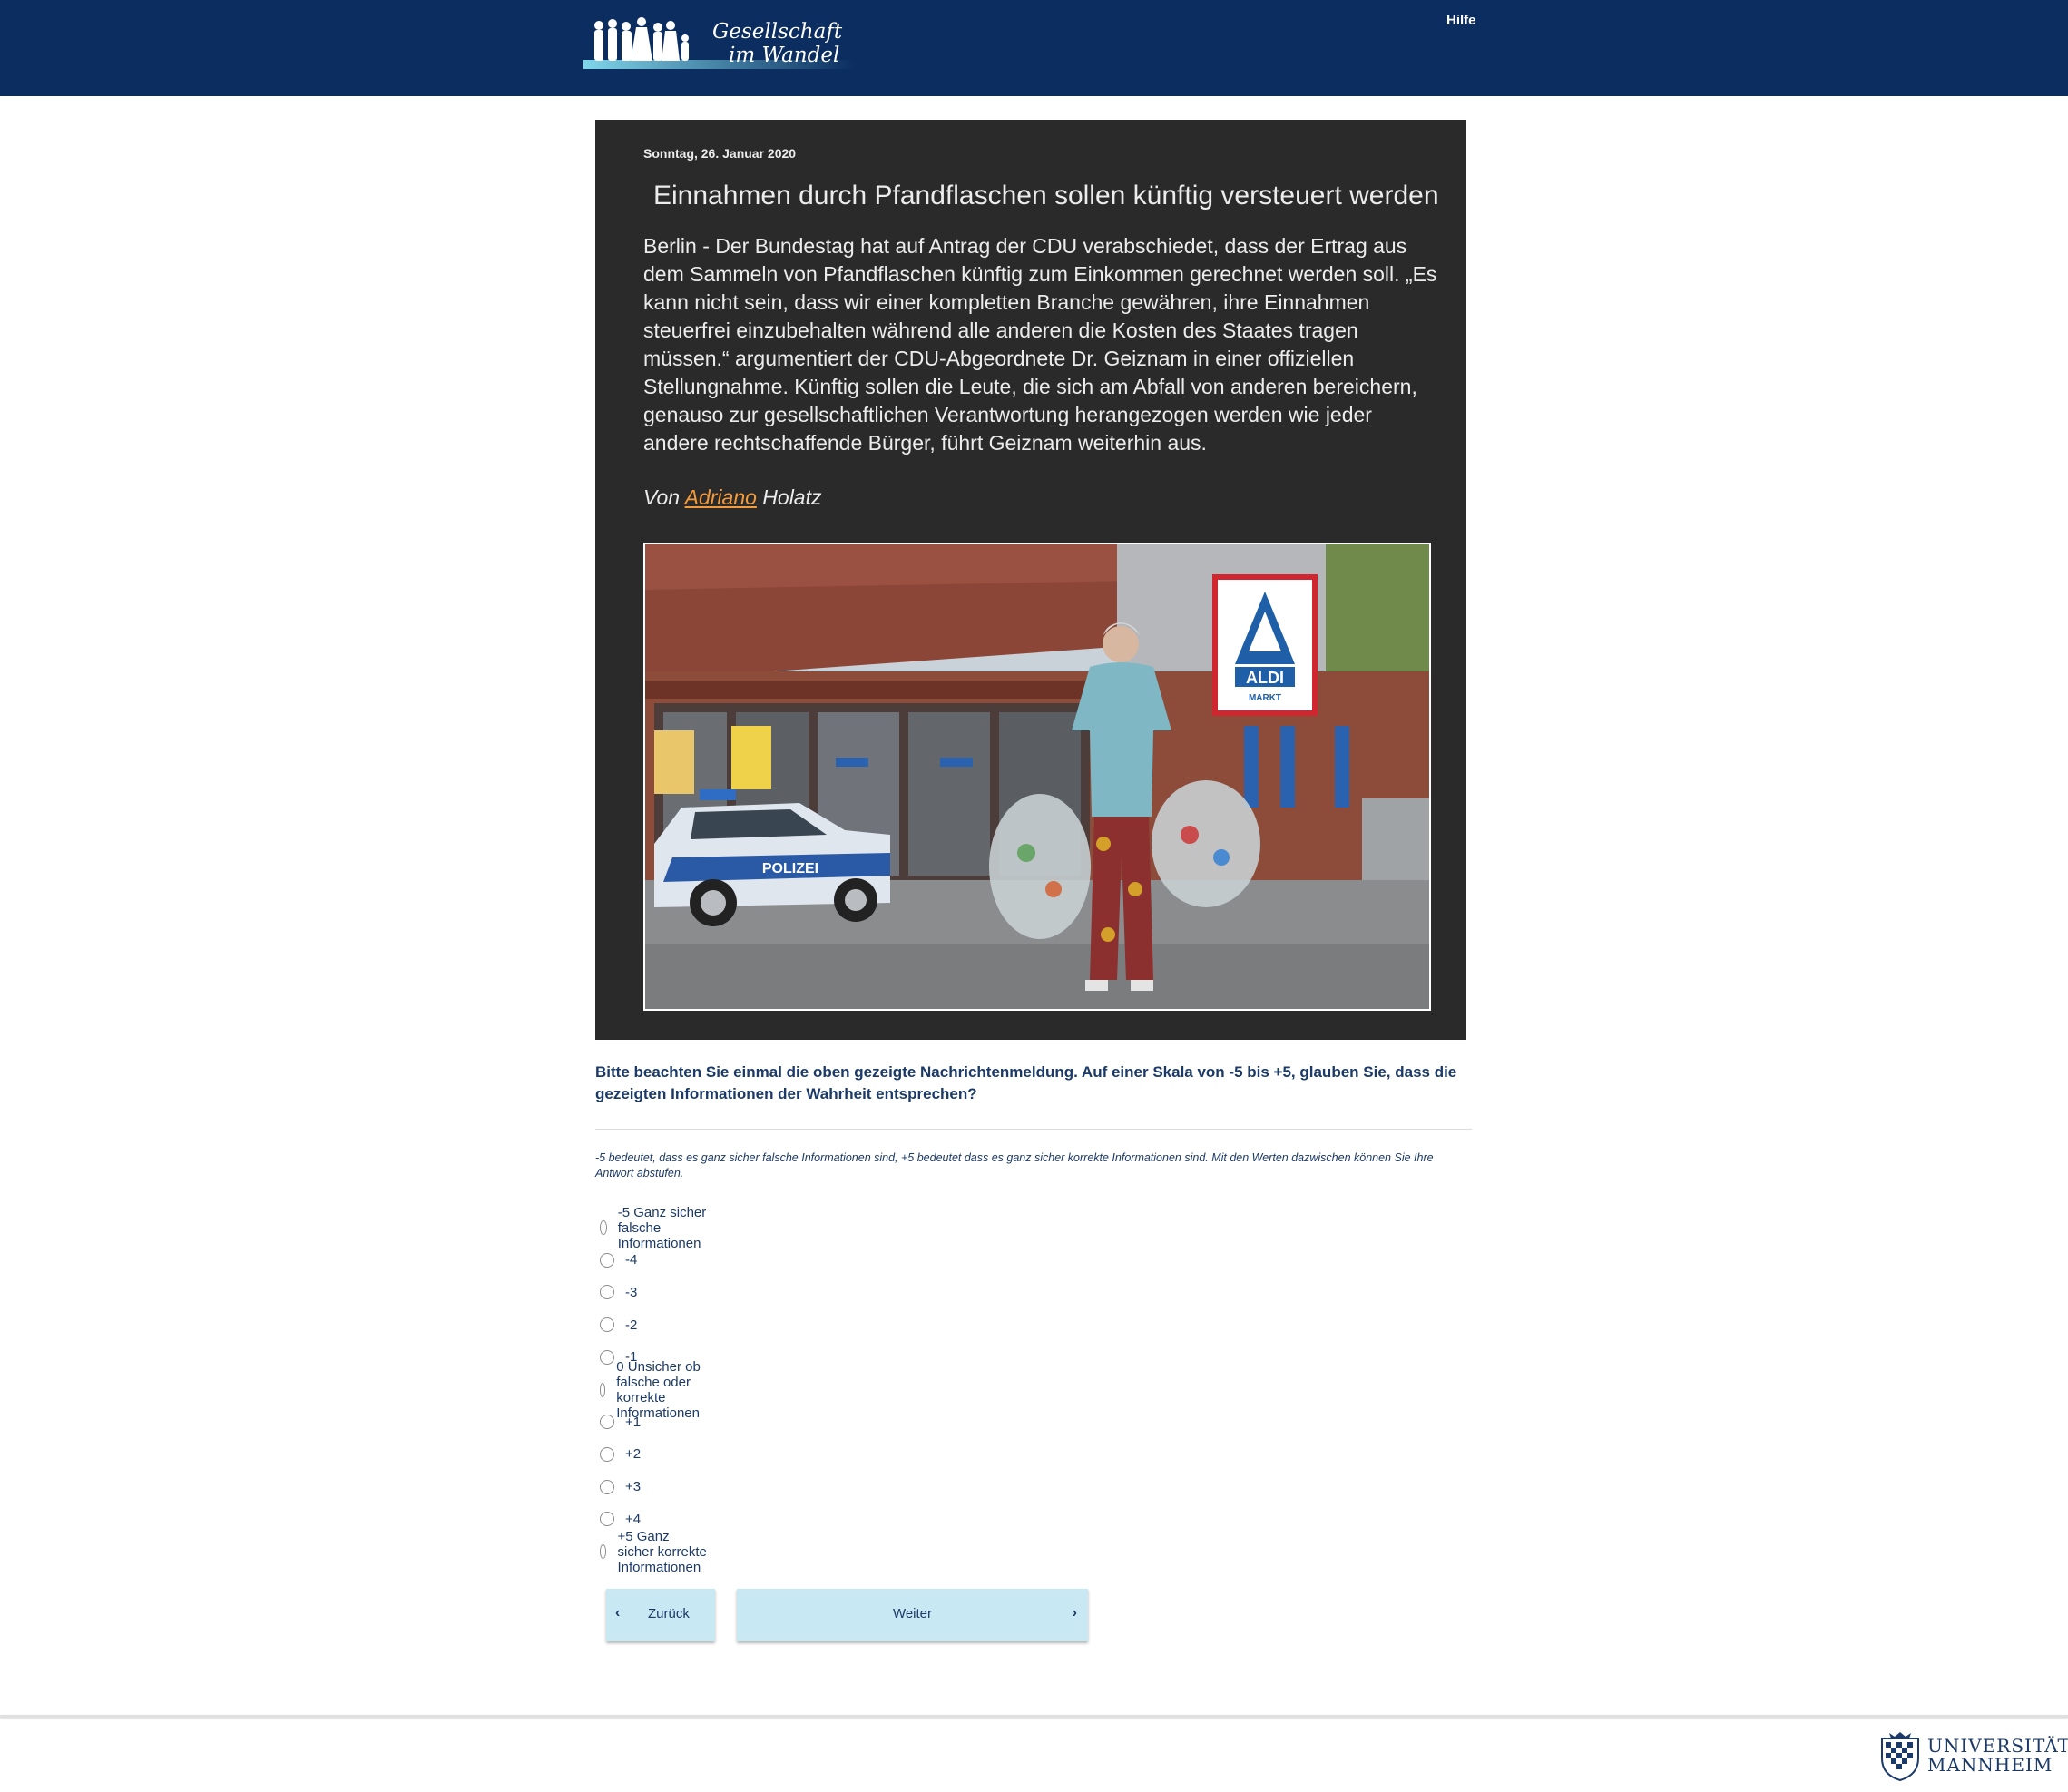  I want to click on university-crest-icon, so click(1900, 1757).